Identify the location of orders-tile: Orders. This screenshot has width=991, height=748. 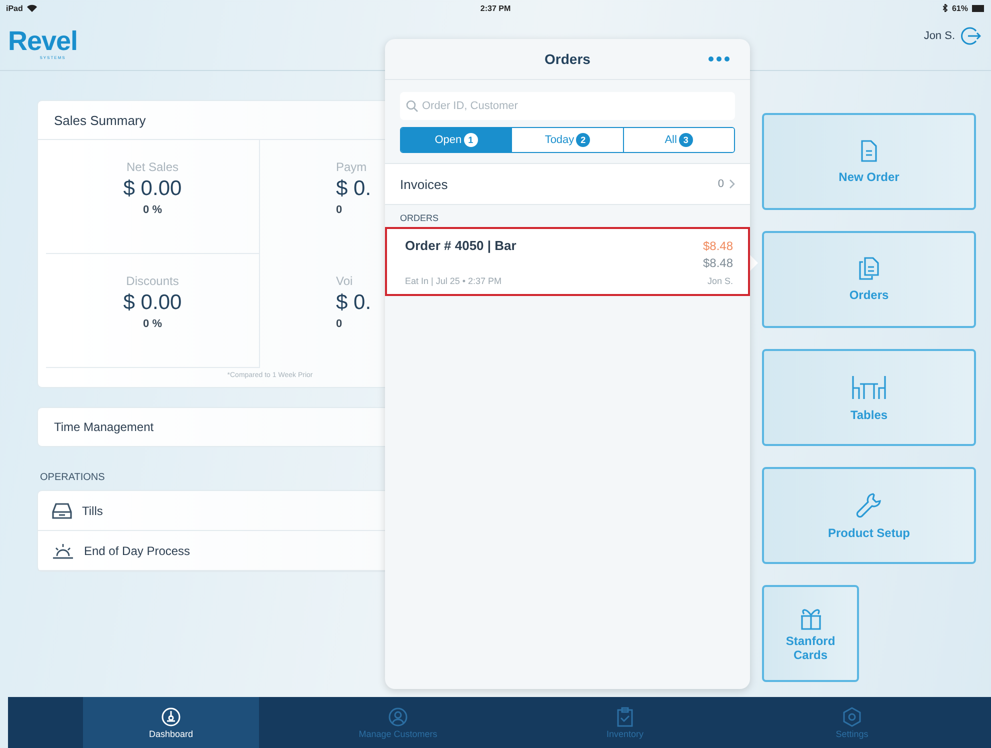
(869, 279).